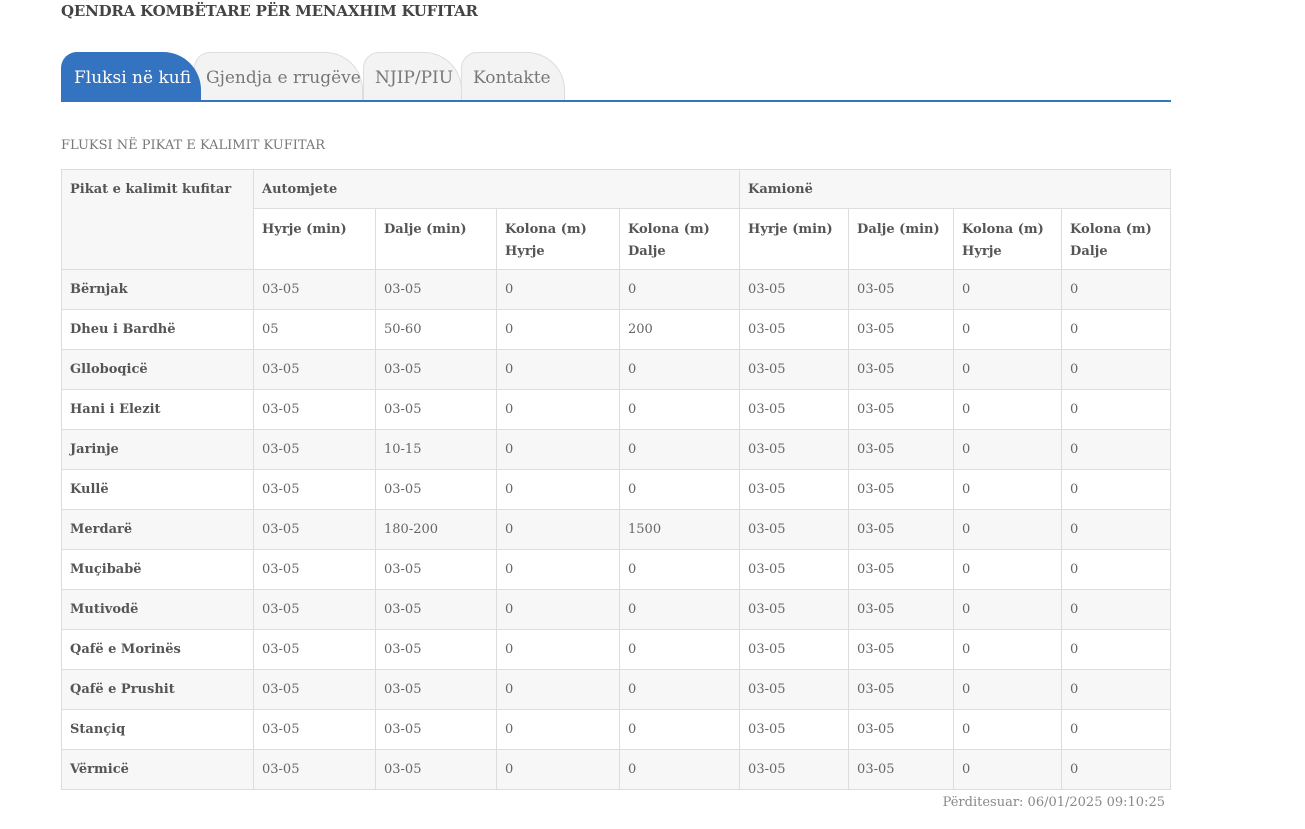 This screenshot has height=829, width=1305. Describe the element at coordinates (157, 449) in the screenshot. I see `crossing-name: Jarinje` at that location.